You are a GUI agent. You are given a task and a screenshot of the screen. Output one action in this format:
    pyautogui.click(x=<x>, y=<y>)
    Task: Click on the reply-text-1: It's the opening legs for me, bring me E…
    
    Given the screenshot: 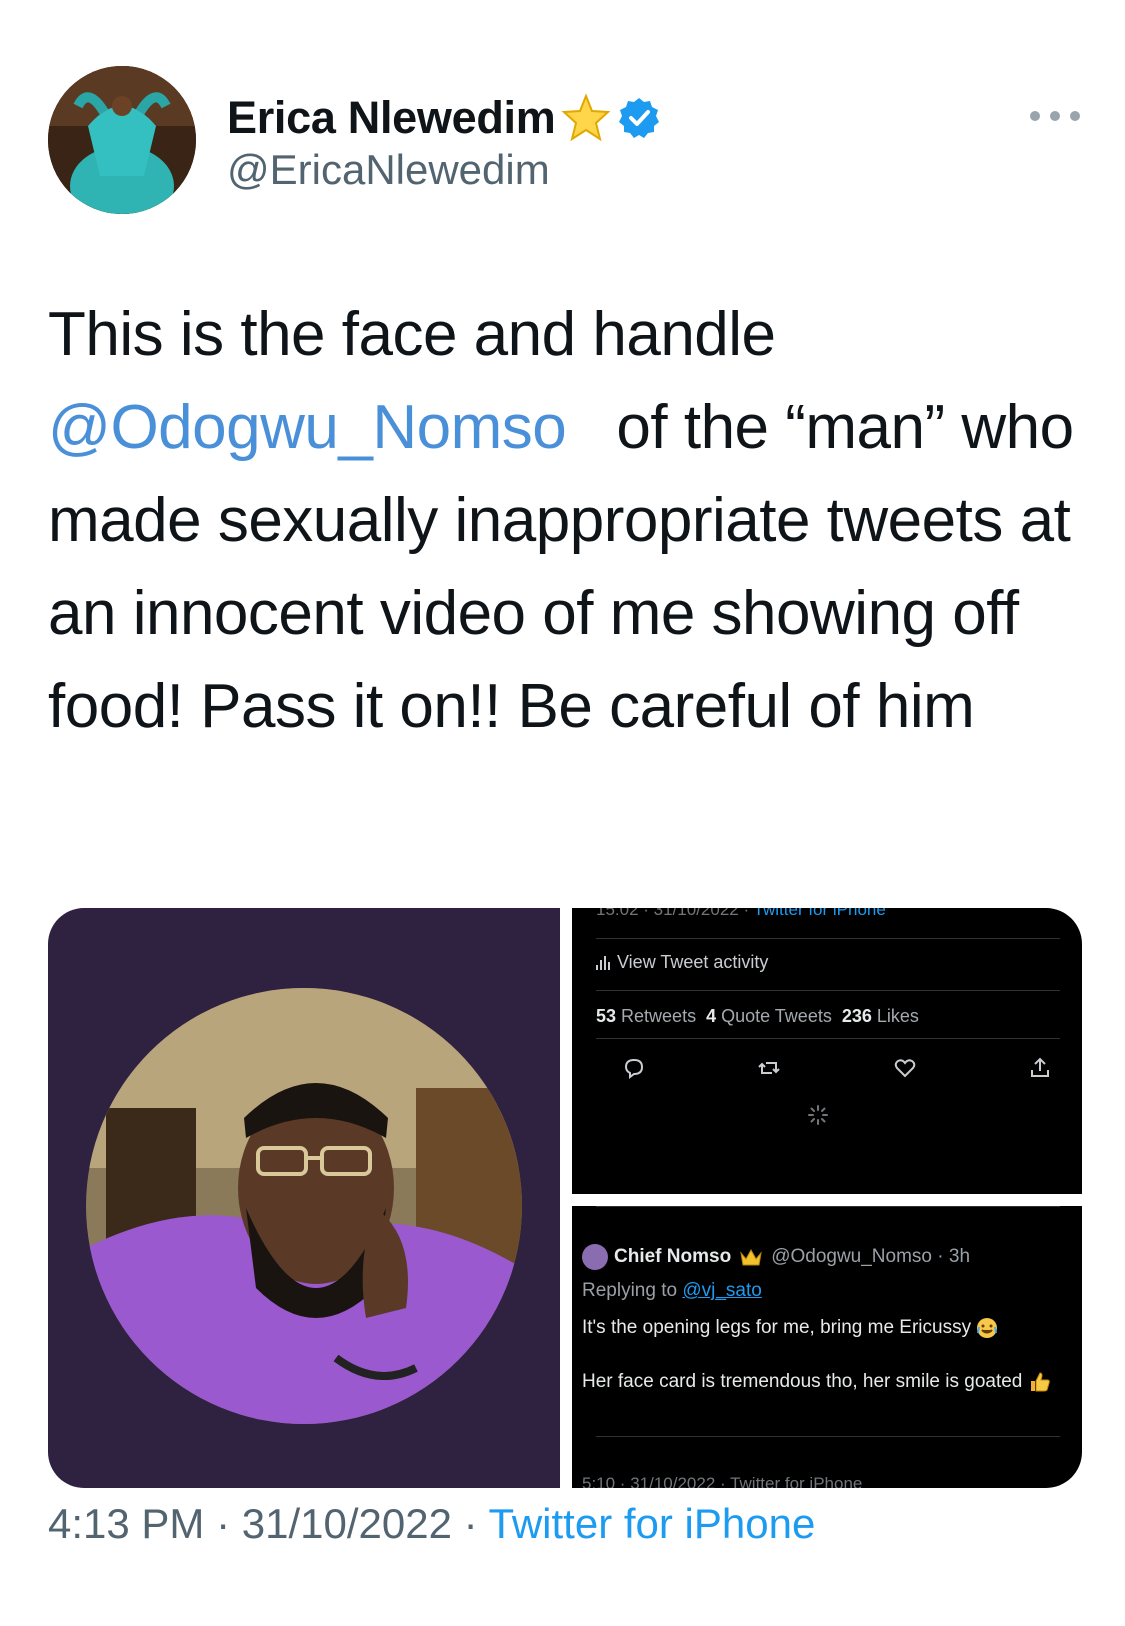 What is the action you would take?
    pyautogui.click(x=777, y=1327)
    